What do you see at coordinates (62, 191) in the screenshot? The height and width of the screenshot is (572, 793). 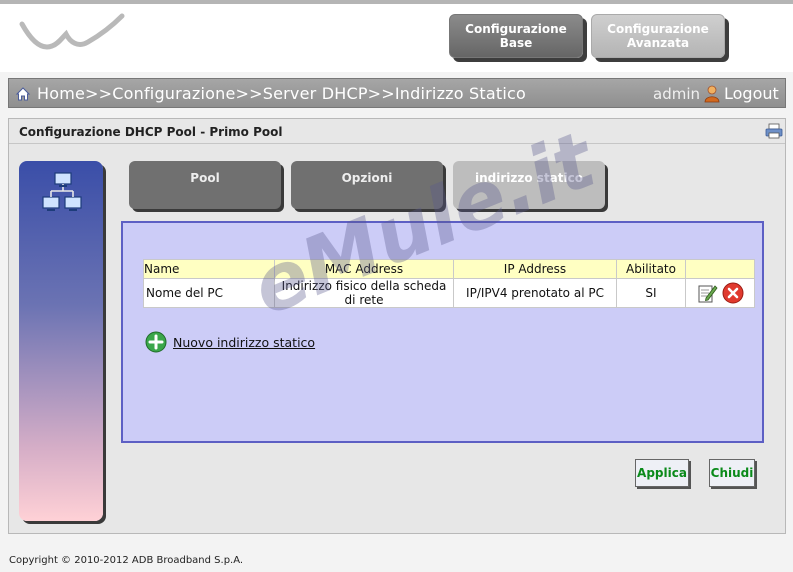 I see `network-icon` at bounding box center [62, 191].